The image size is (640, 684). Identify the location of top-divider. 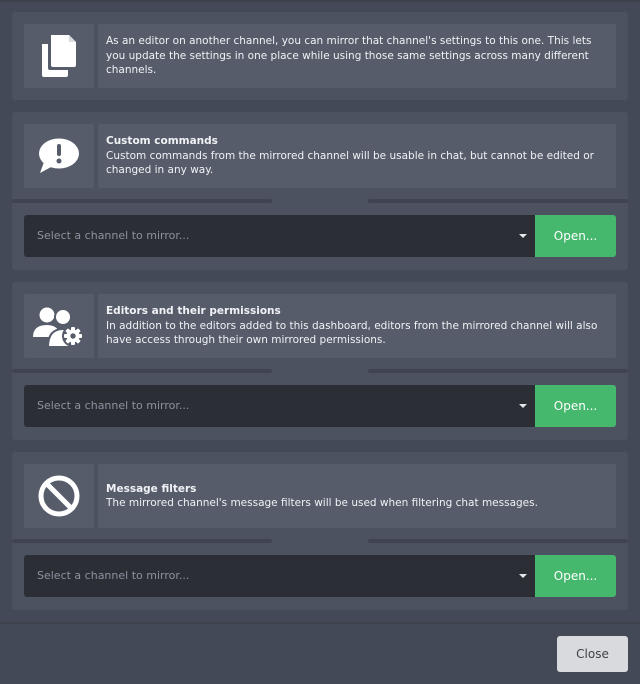
(320, 1).